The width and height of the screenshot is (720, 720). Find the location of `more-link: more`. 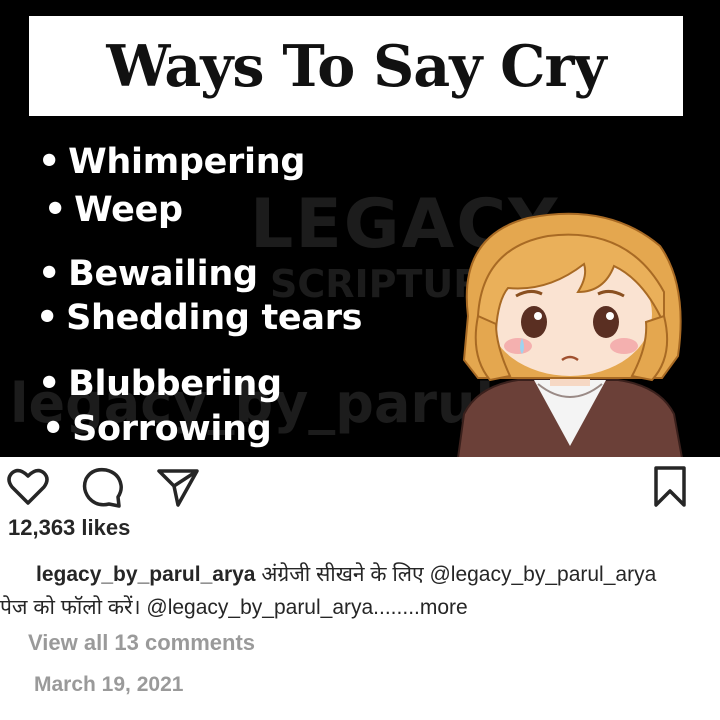

more-link: more is located at coordinates (444, 607).